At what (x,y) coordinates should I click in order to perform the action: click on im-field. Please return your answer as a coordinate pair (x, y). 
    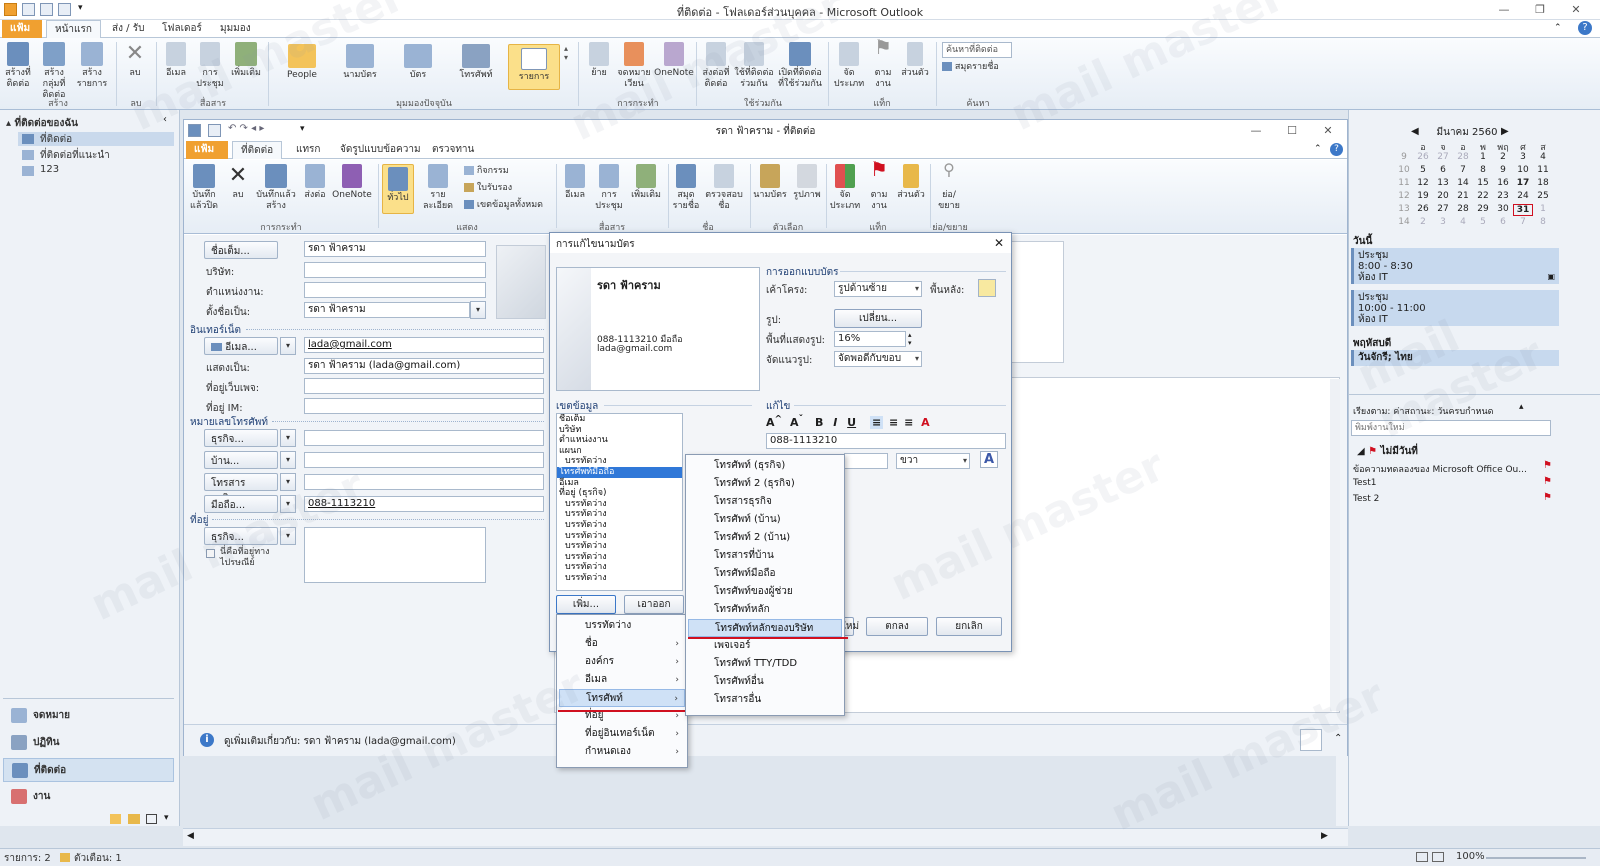
    Looking at the image, I should click on (424, 406).